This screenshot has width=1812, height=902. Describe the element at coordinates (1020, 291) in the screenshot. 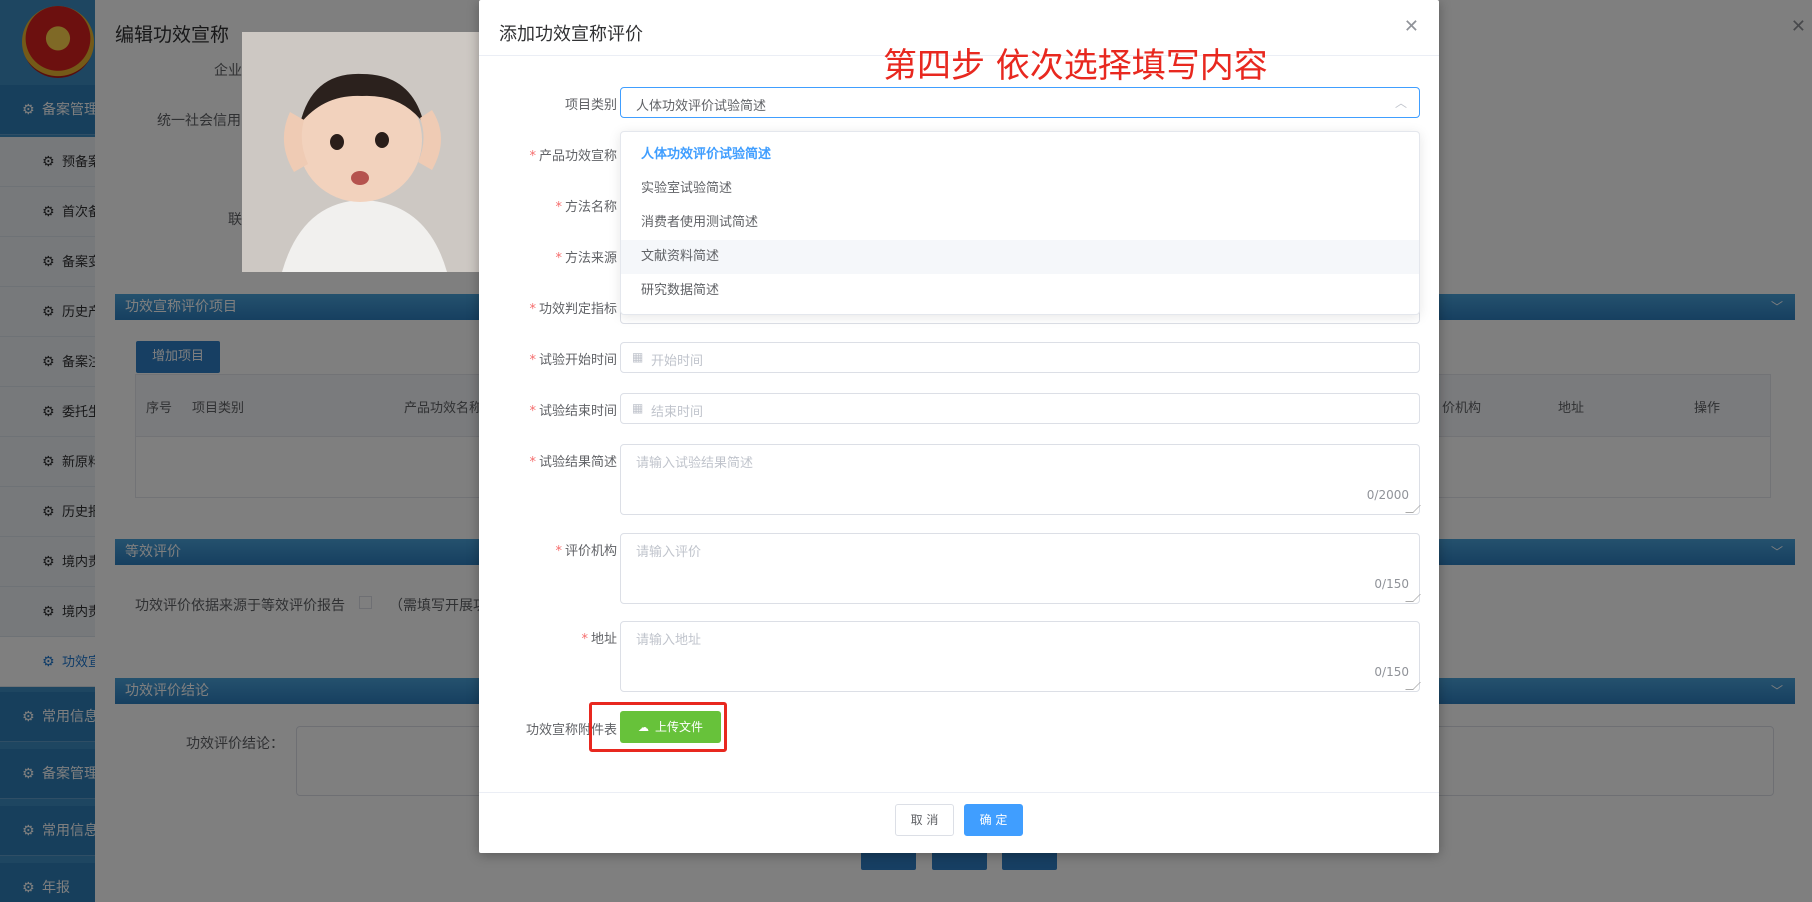

I see `option-research-data: 研究数据简述` at that location.